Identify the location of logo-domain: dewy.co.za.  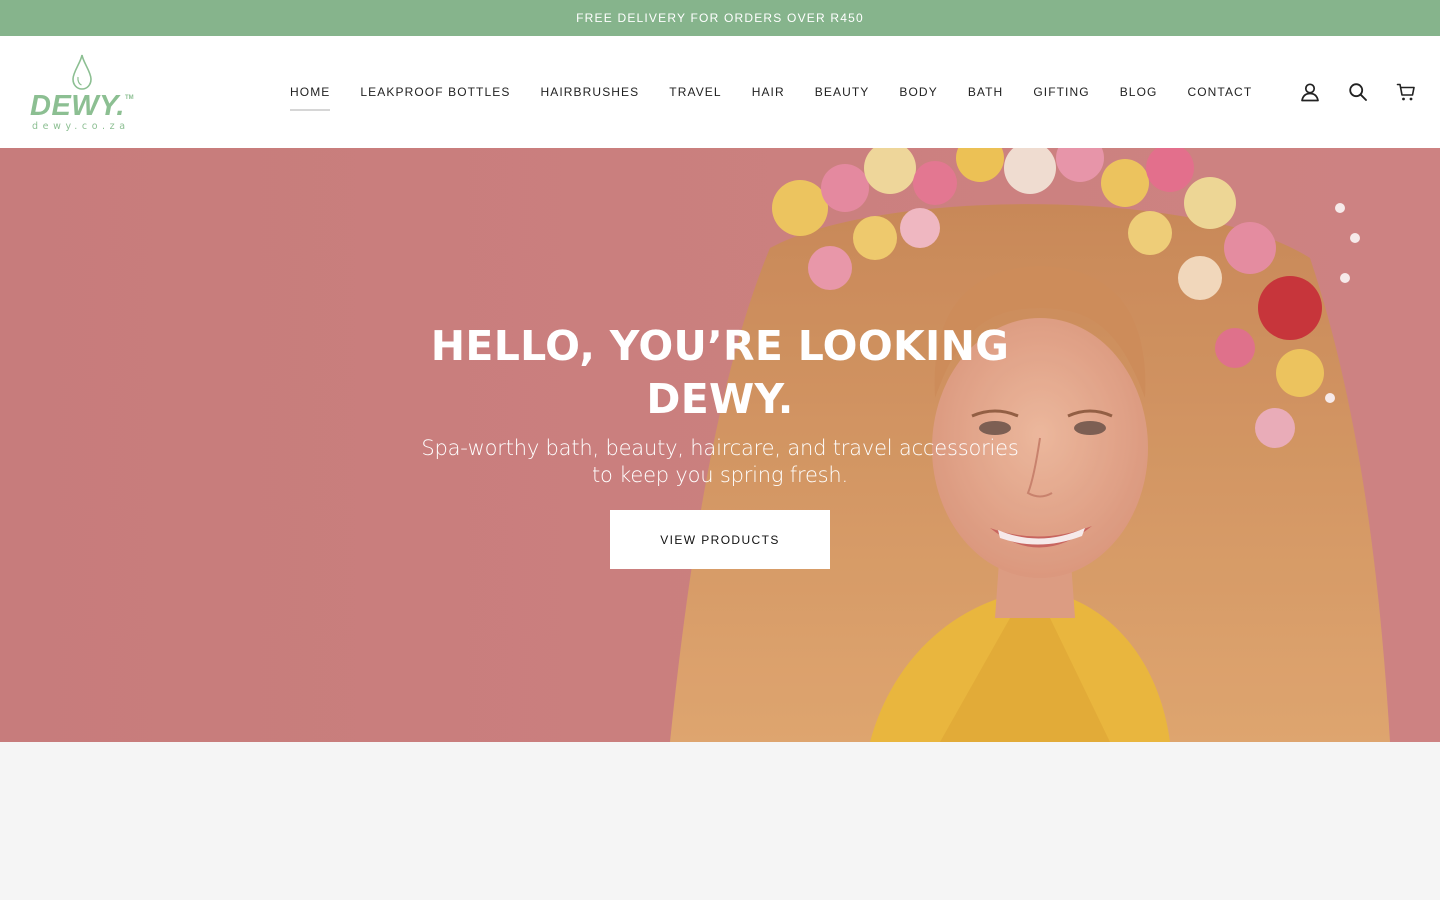
(81, 126).